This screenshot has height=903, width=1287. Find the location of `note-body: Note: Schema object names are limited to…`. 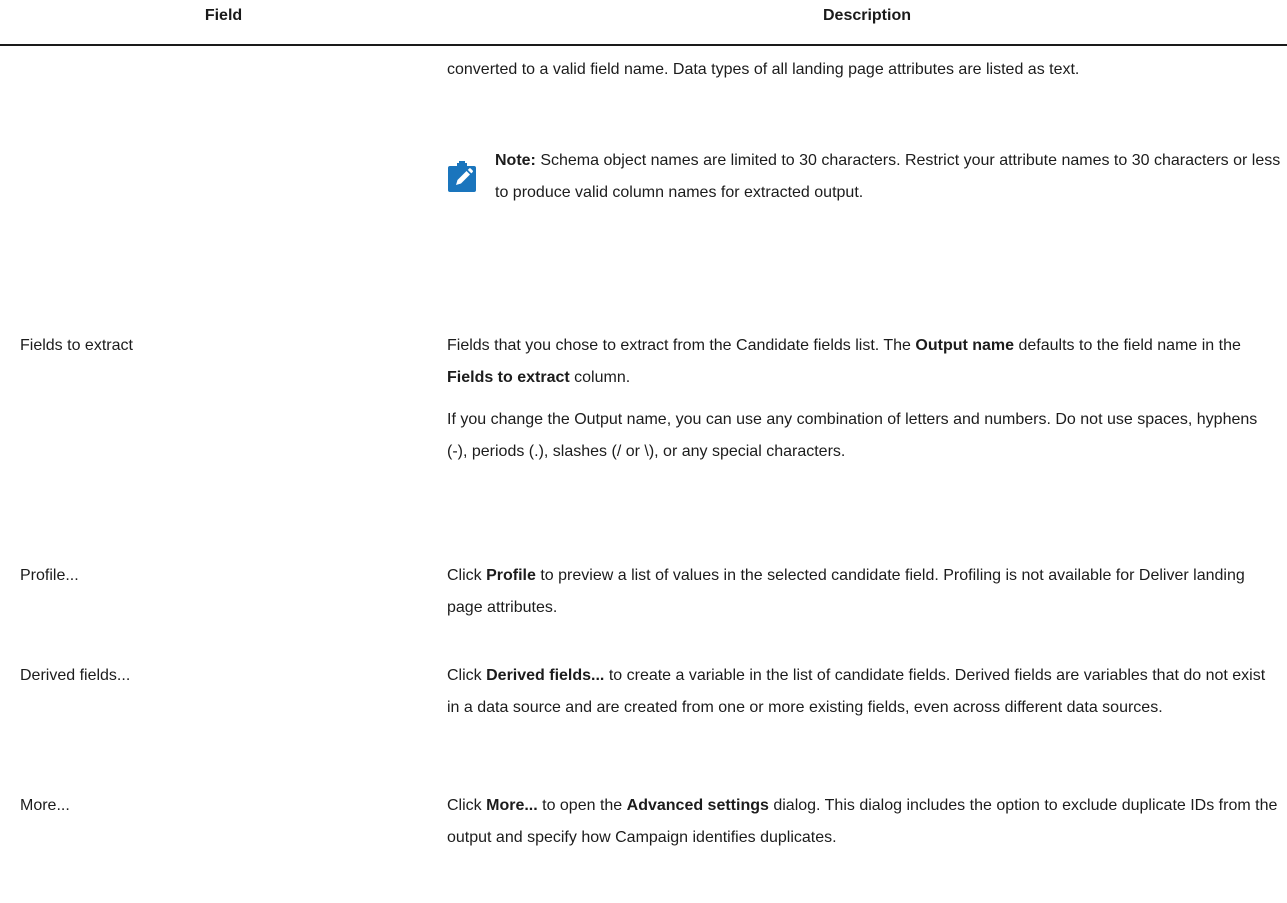

note-body: Note: Schema object names are limited to… is located at coordinates (890, 177).